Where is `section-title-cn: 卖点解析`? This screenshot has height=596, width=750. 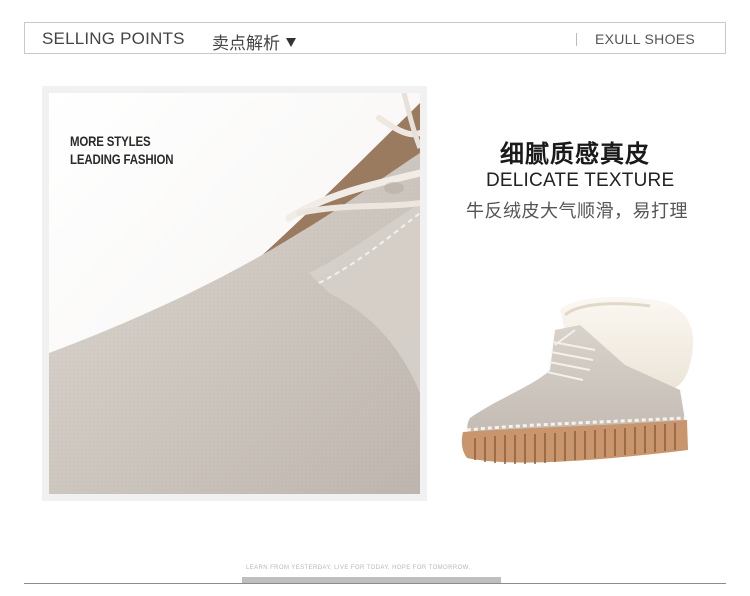
section-title-cn: 卖点解析 is located at coordinates (254, 41).